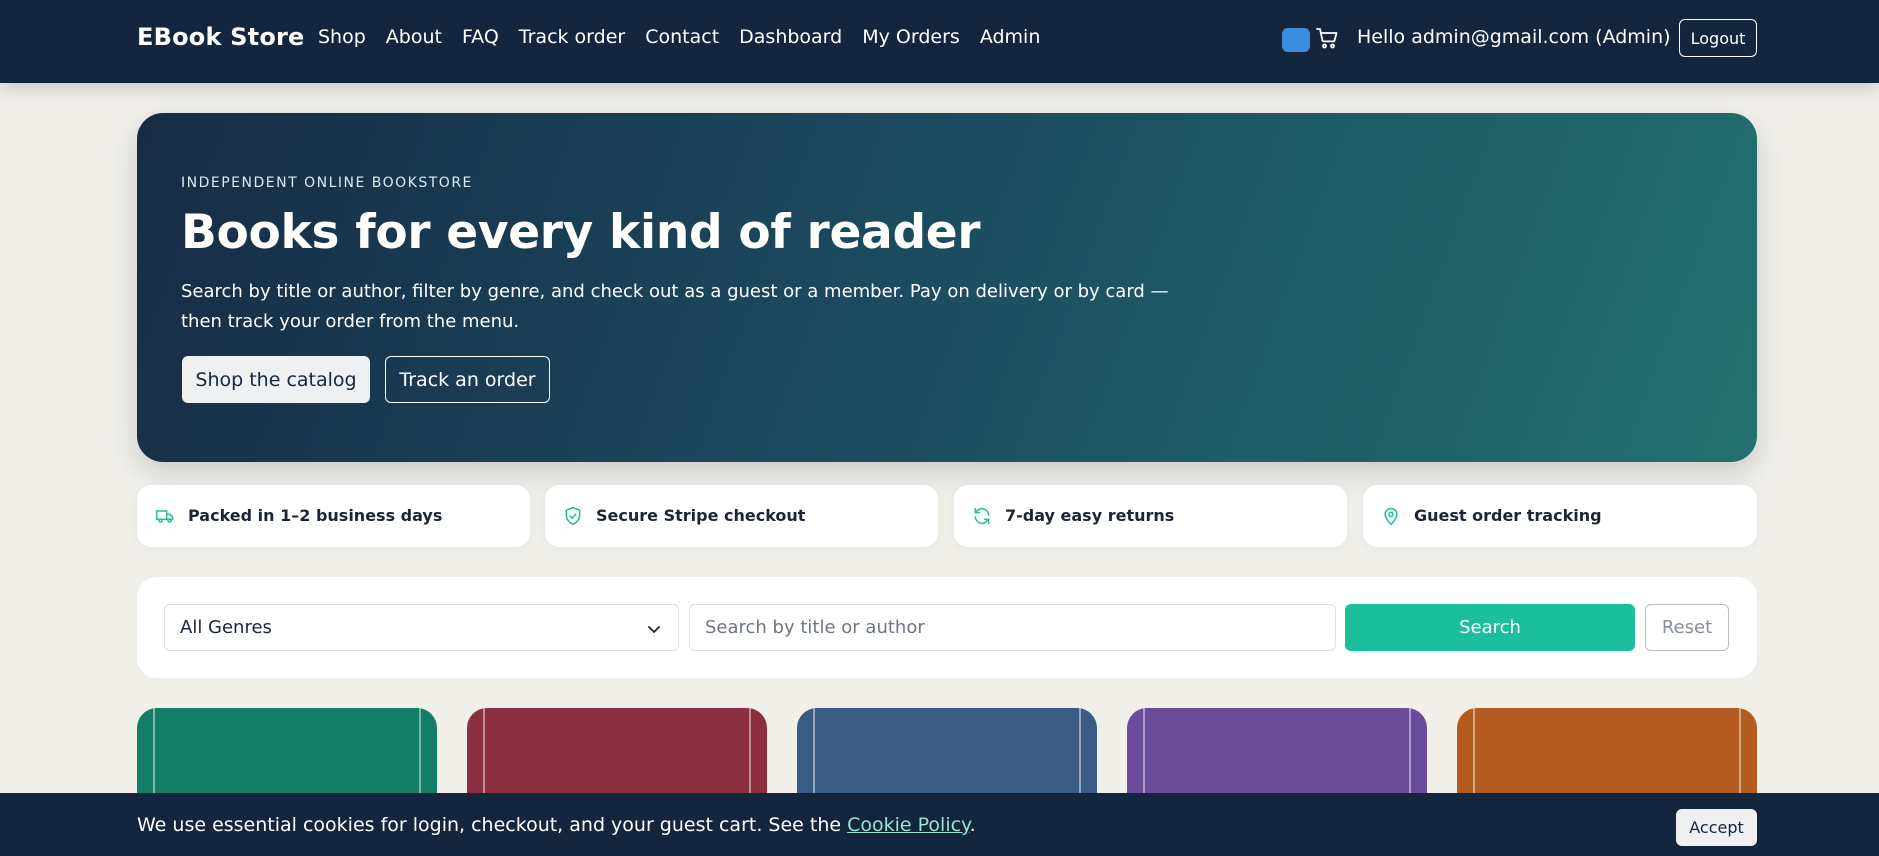  I want to click on hero-eyebrow: INDEPENDENT ONLINE BOOKSTORE, so click(327, 183).